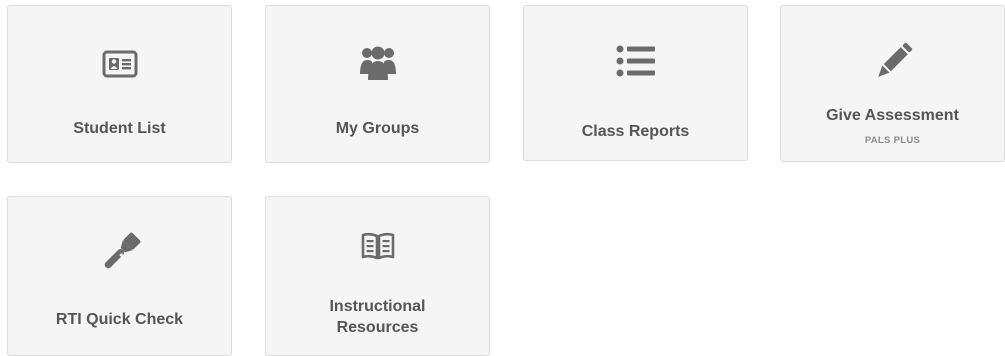 Image resolution: width=1005 pixels, height=356 pixels. I want to click on tile-sublabel: PALS PLUS, so click(892, 140).